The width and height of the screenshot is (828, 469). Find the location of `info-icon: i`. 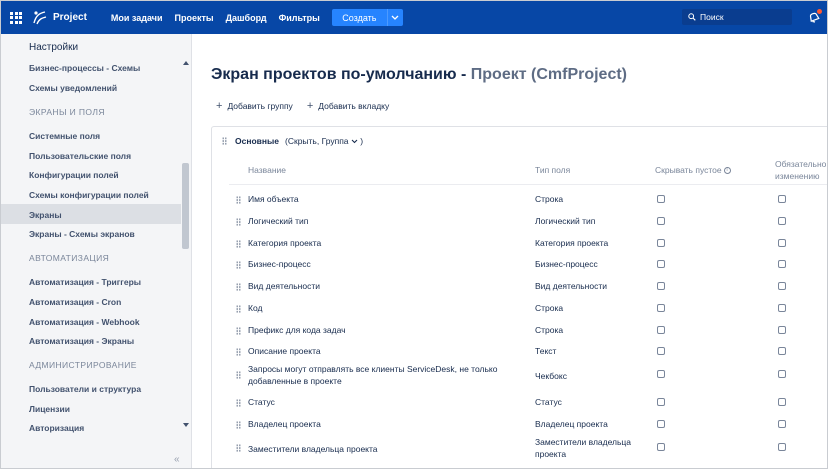

info-icon: i is located at coordinates (727, 171).